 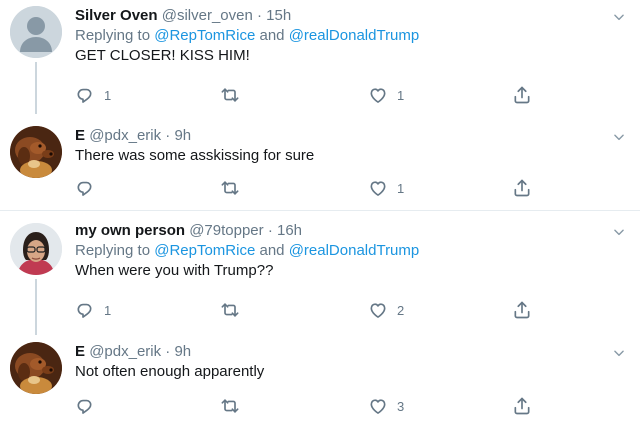 I want to click on person-avatar-icon, so click(x=36, y=249).